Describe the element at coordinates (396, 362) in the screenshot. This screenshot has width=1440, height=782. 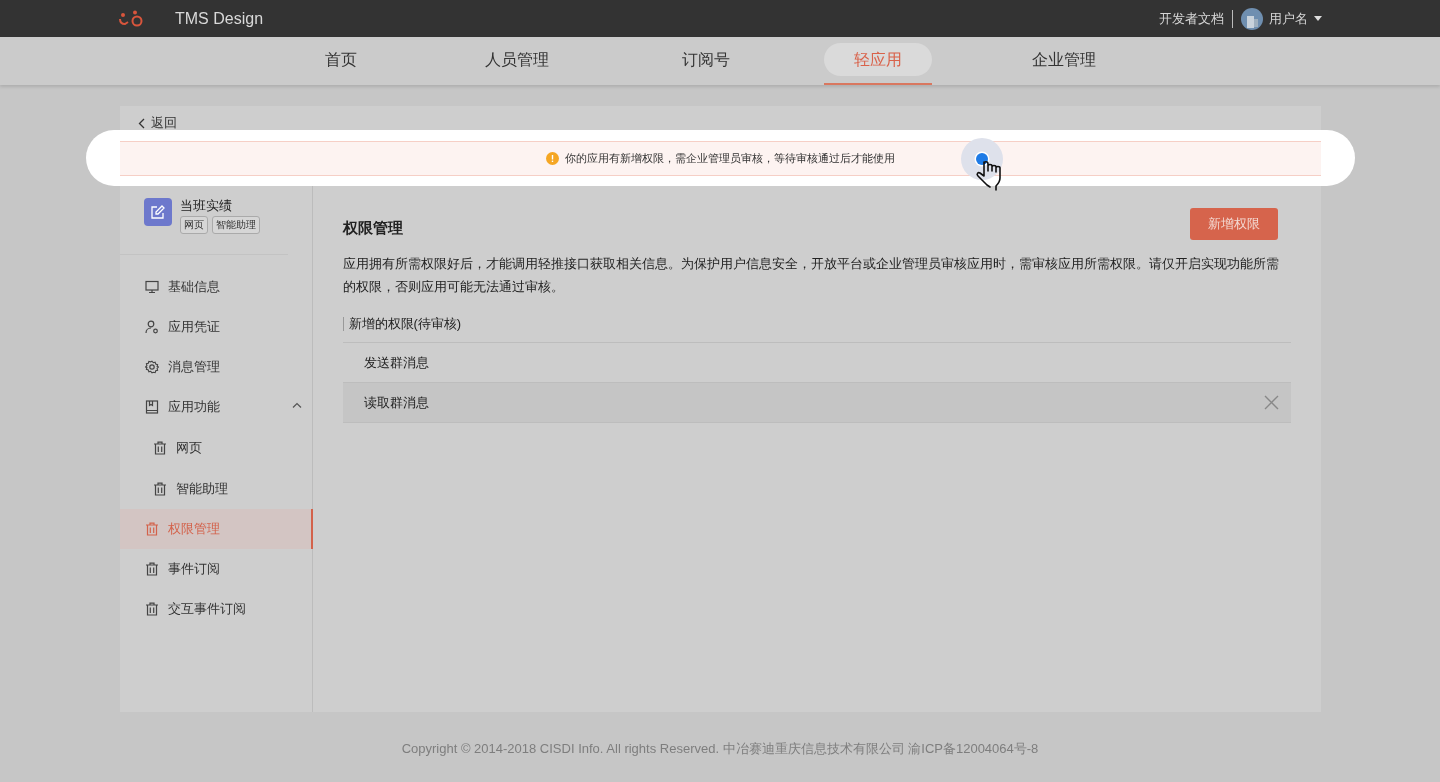
I see `permission-name: 发送群消息` at that location.